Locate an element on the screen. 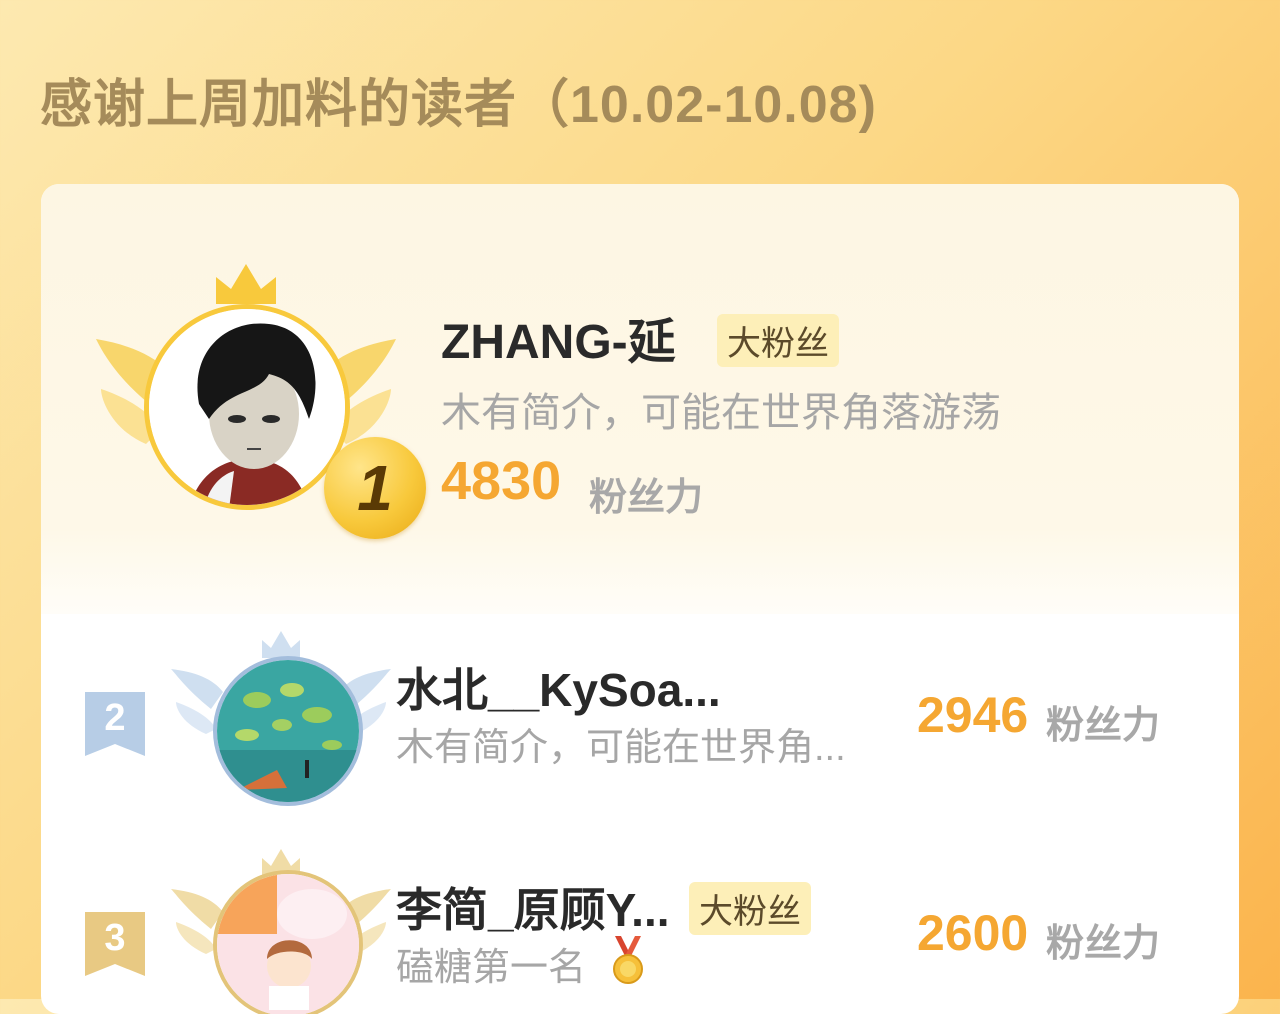 The width and height of the screenshot is (1280, 1014). rank-ribbon: 3 is located at coordinates (115, 944).